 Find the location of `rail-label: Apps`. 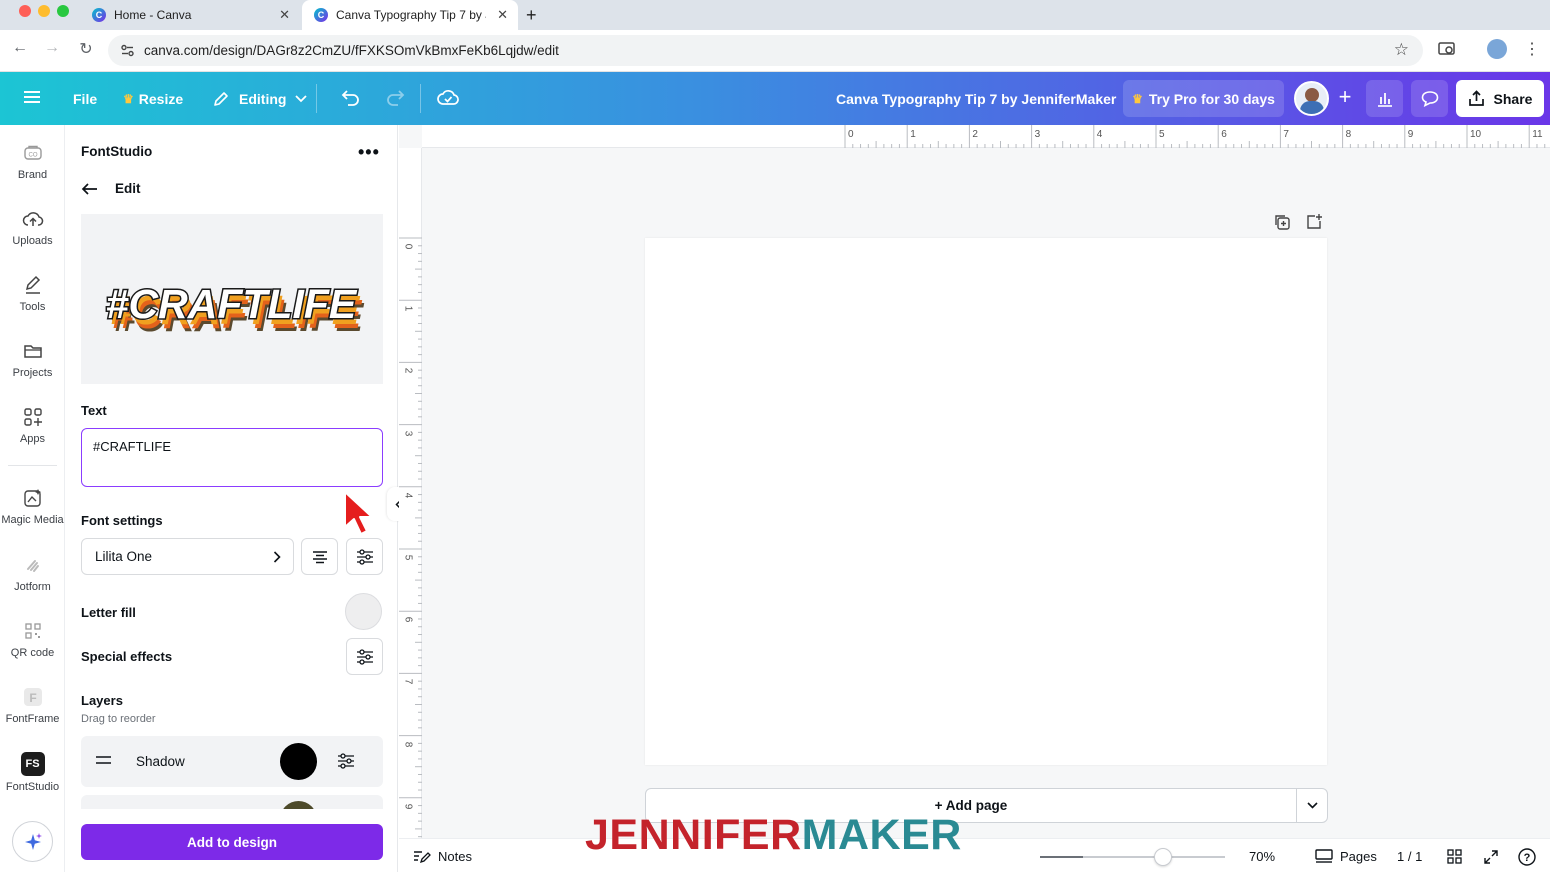

rail-label: Apps is located at coordinates (32, 439).